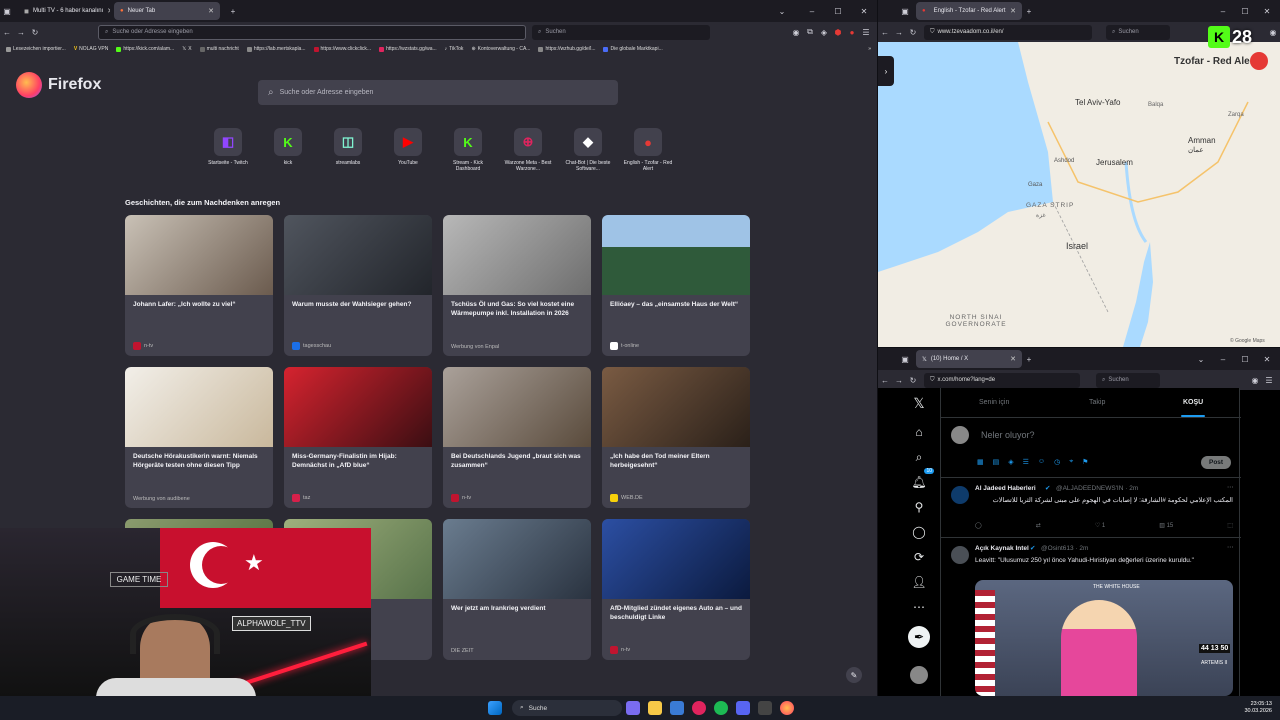 The image size is (1280, 720). I want to click on like-button: ♡ 1, so click(1100, 525).